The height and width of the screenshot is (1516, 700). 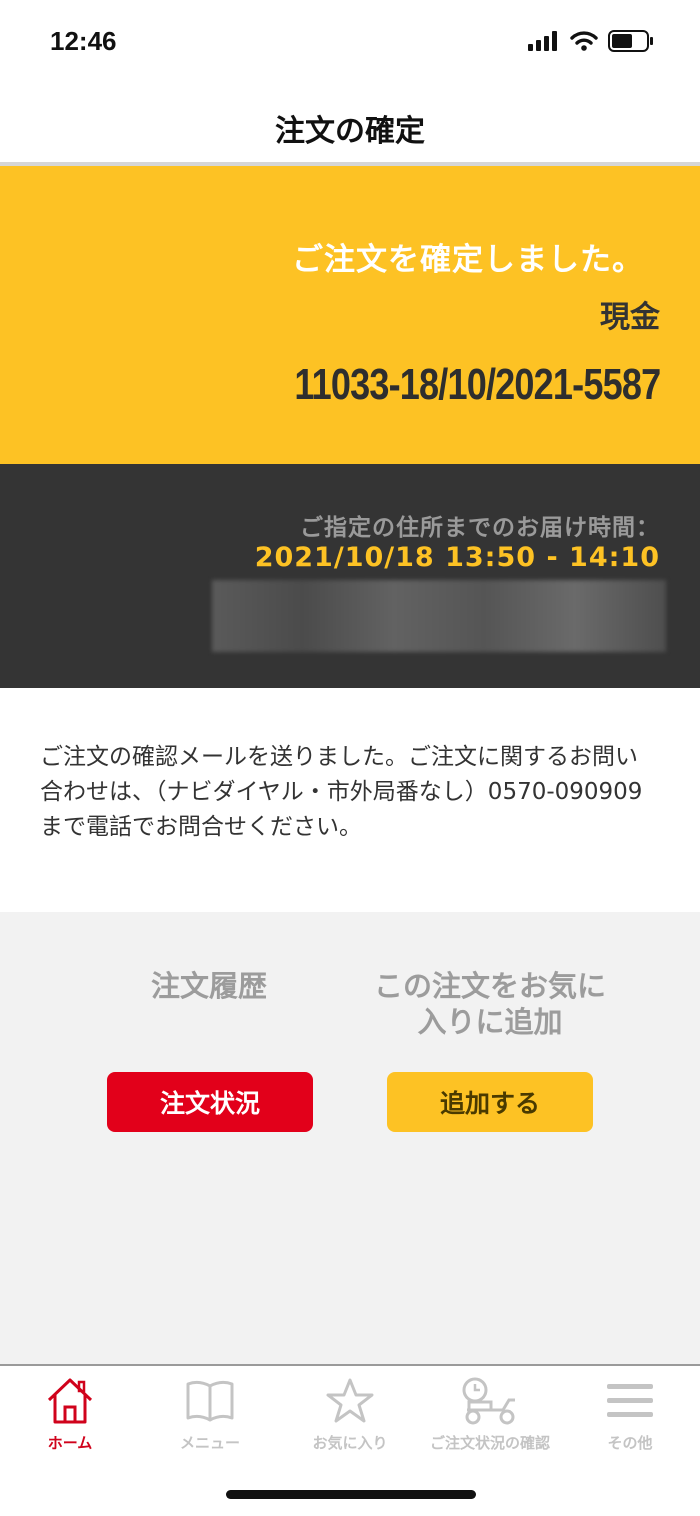 I want to click on add-favorite-title: この注文をお気に入りに追加, so click(x=489, y=1004).